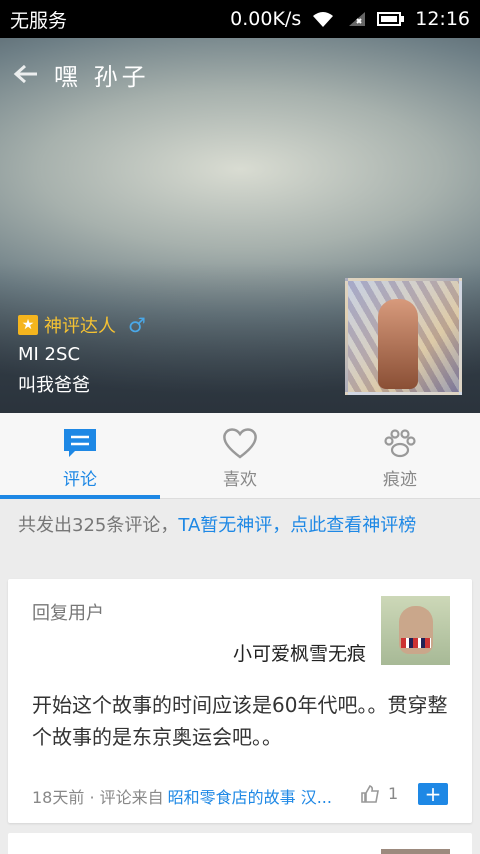  I want to click on top-bar: 嘿 孙子, so click(240, 74).